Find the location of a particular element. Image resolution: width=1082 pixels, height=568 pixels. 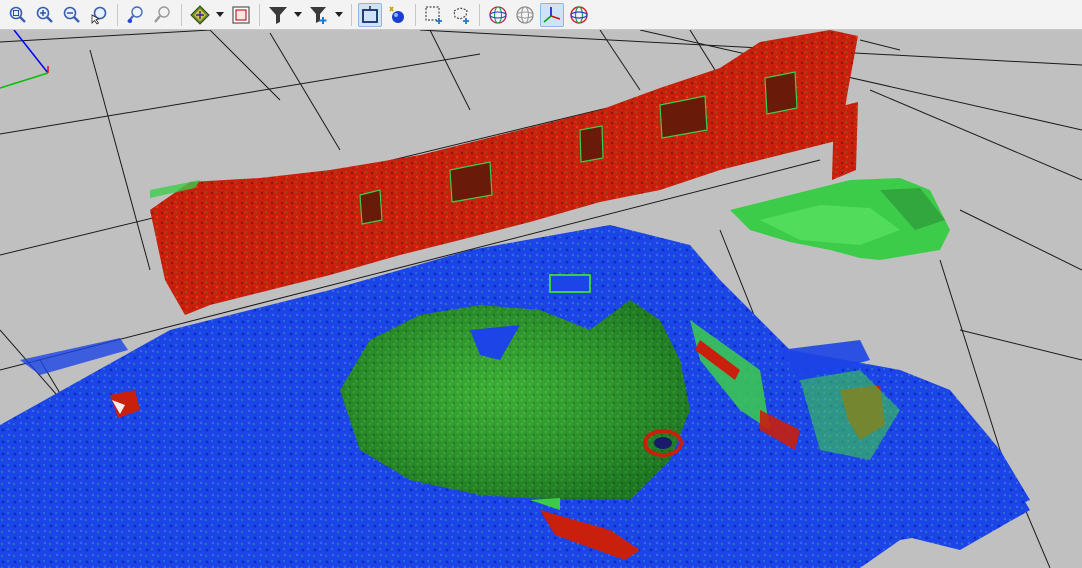

pick-point-button is located at coordinates (136, 15).